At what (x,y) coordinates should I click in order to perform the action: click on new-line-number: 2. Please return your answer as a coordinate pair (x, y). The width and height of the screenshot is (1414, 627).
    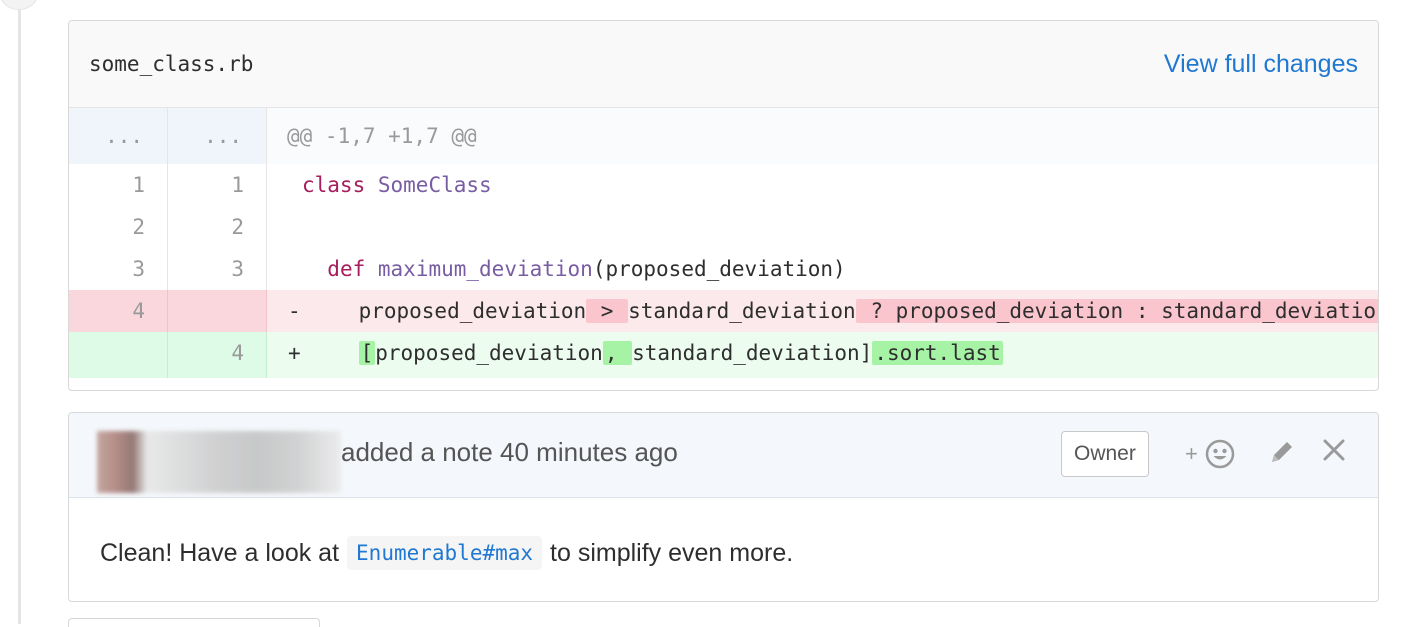
    Looking at the image, I should click on (217, 227).